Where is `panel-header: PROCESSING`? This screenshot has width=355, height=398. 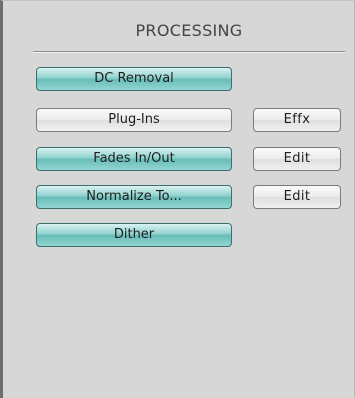
panel-header: PROCESSING is located at coordinates (189, 26).